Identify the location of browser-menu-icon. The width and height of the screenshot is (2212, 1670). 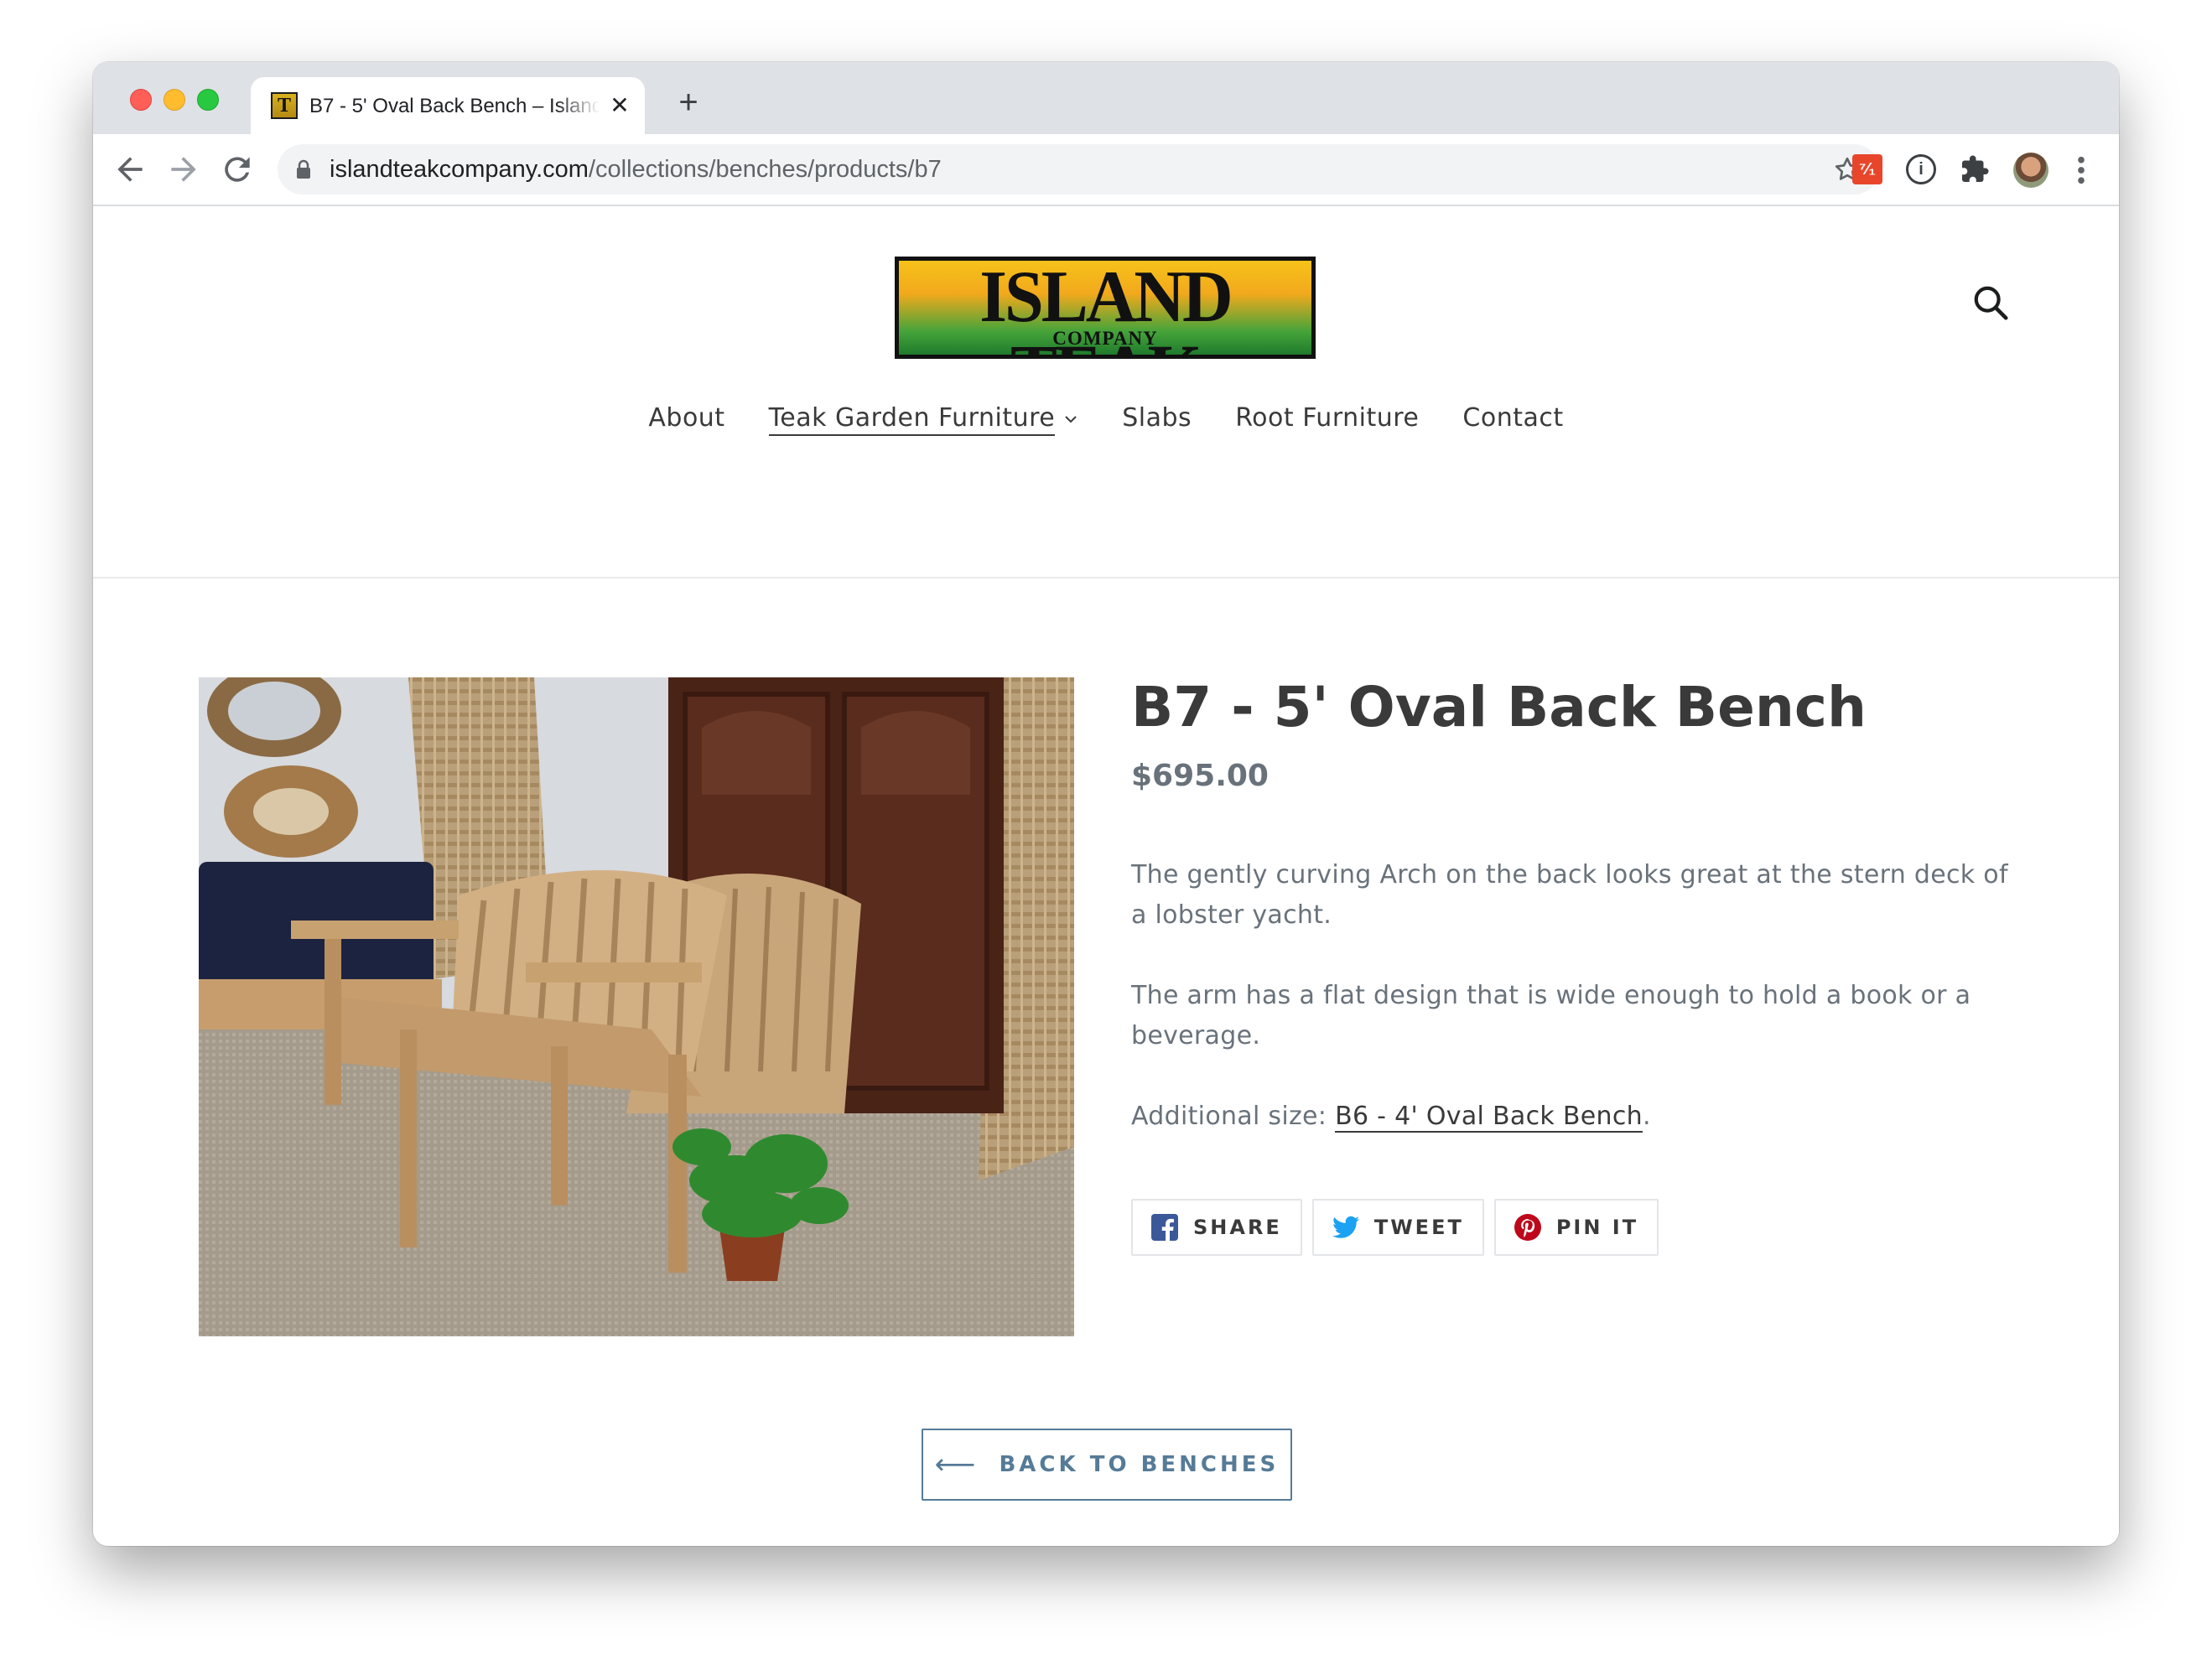
(2082, 170).